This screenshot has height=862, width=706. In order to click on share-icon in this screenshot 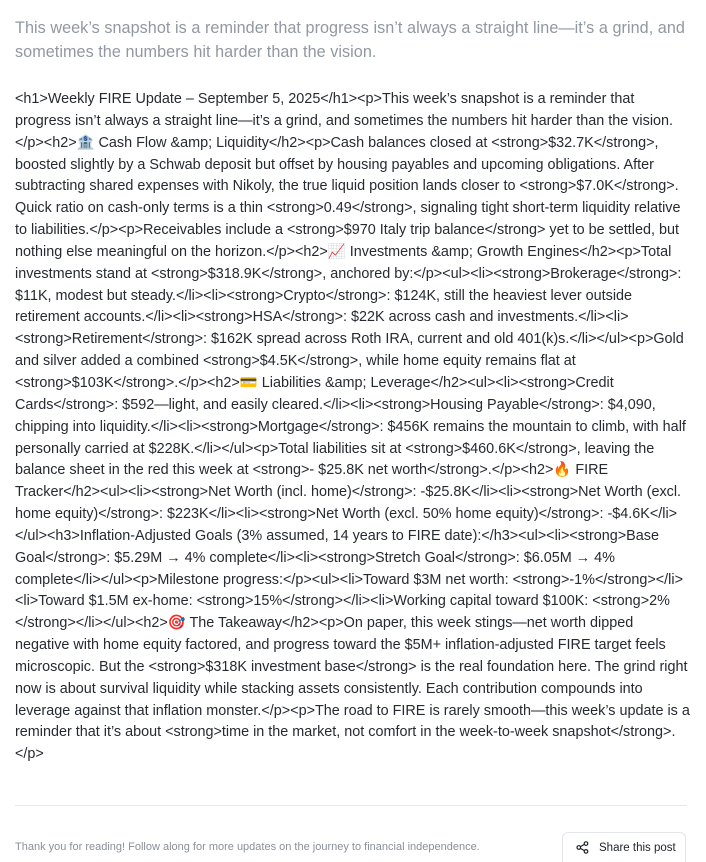, I will do `click(582, 847)`.